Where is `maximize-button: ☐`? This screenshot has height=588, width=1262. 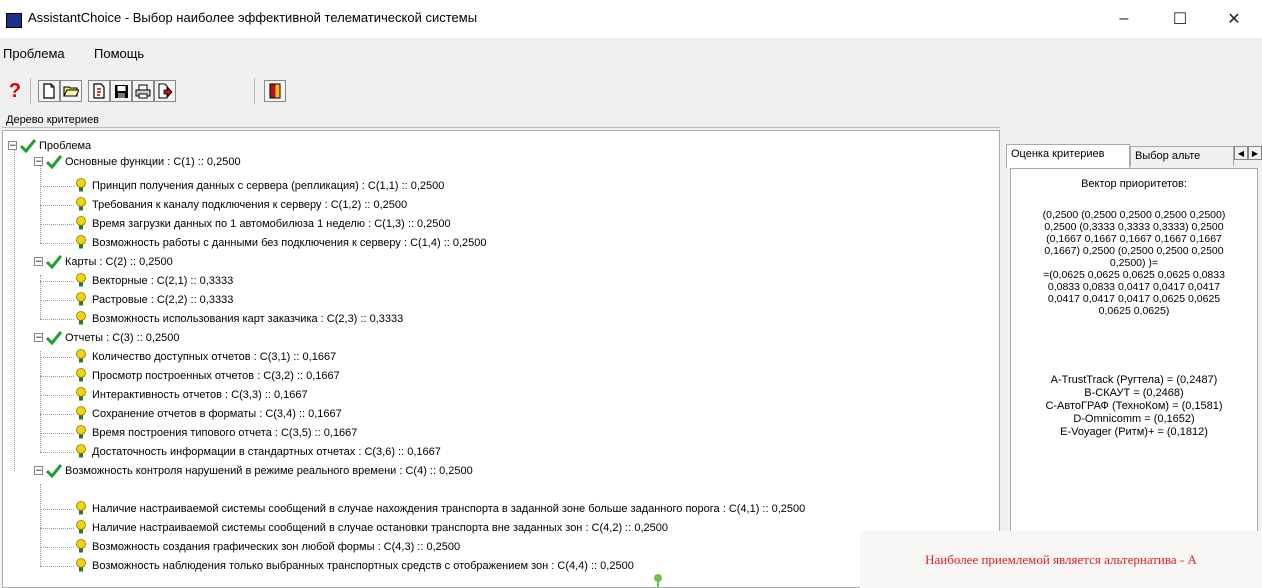
maximize-button: ☐ is located at coordinates (1180, 19).